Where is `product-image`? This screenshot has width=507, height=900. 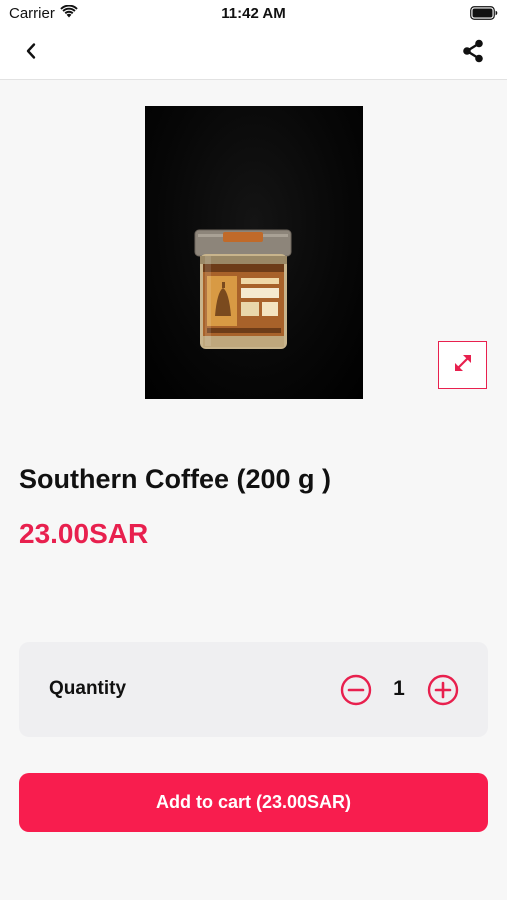 product-image is located at coordinates (254, 252).